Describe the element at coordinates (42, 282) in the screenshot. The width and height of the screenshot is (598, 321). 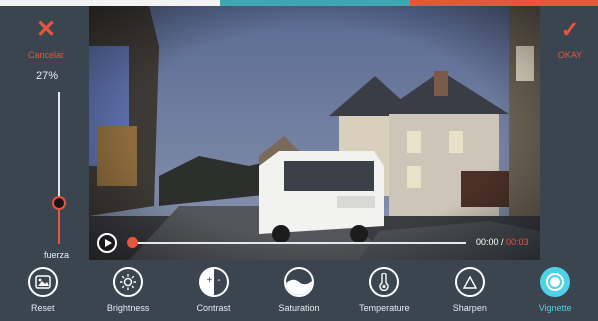
I see `image-icon` at that location.